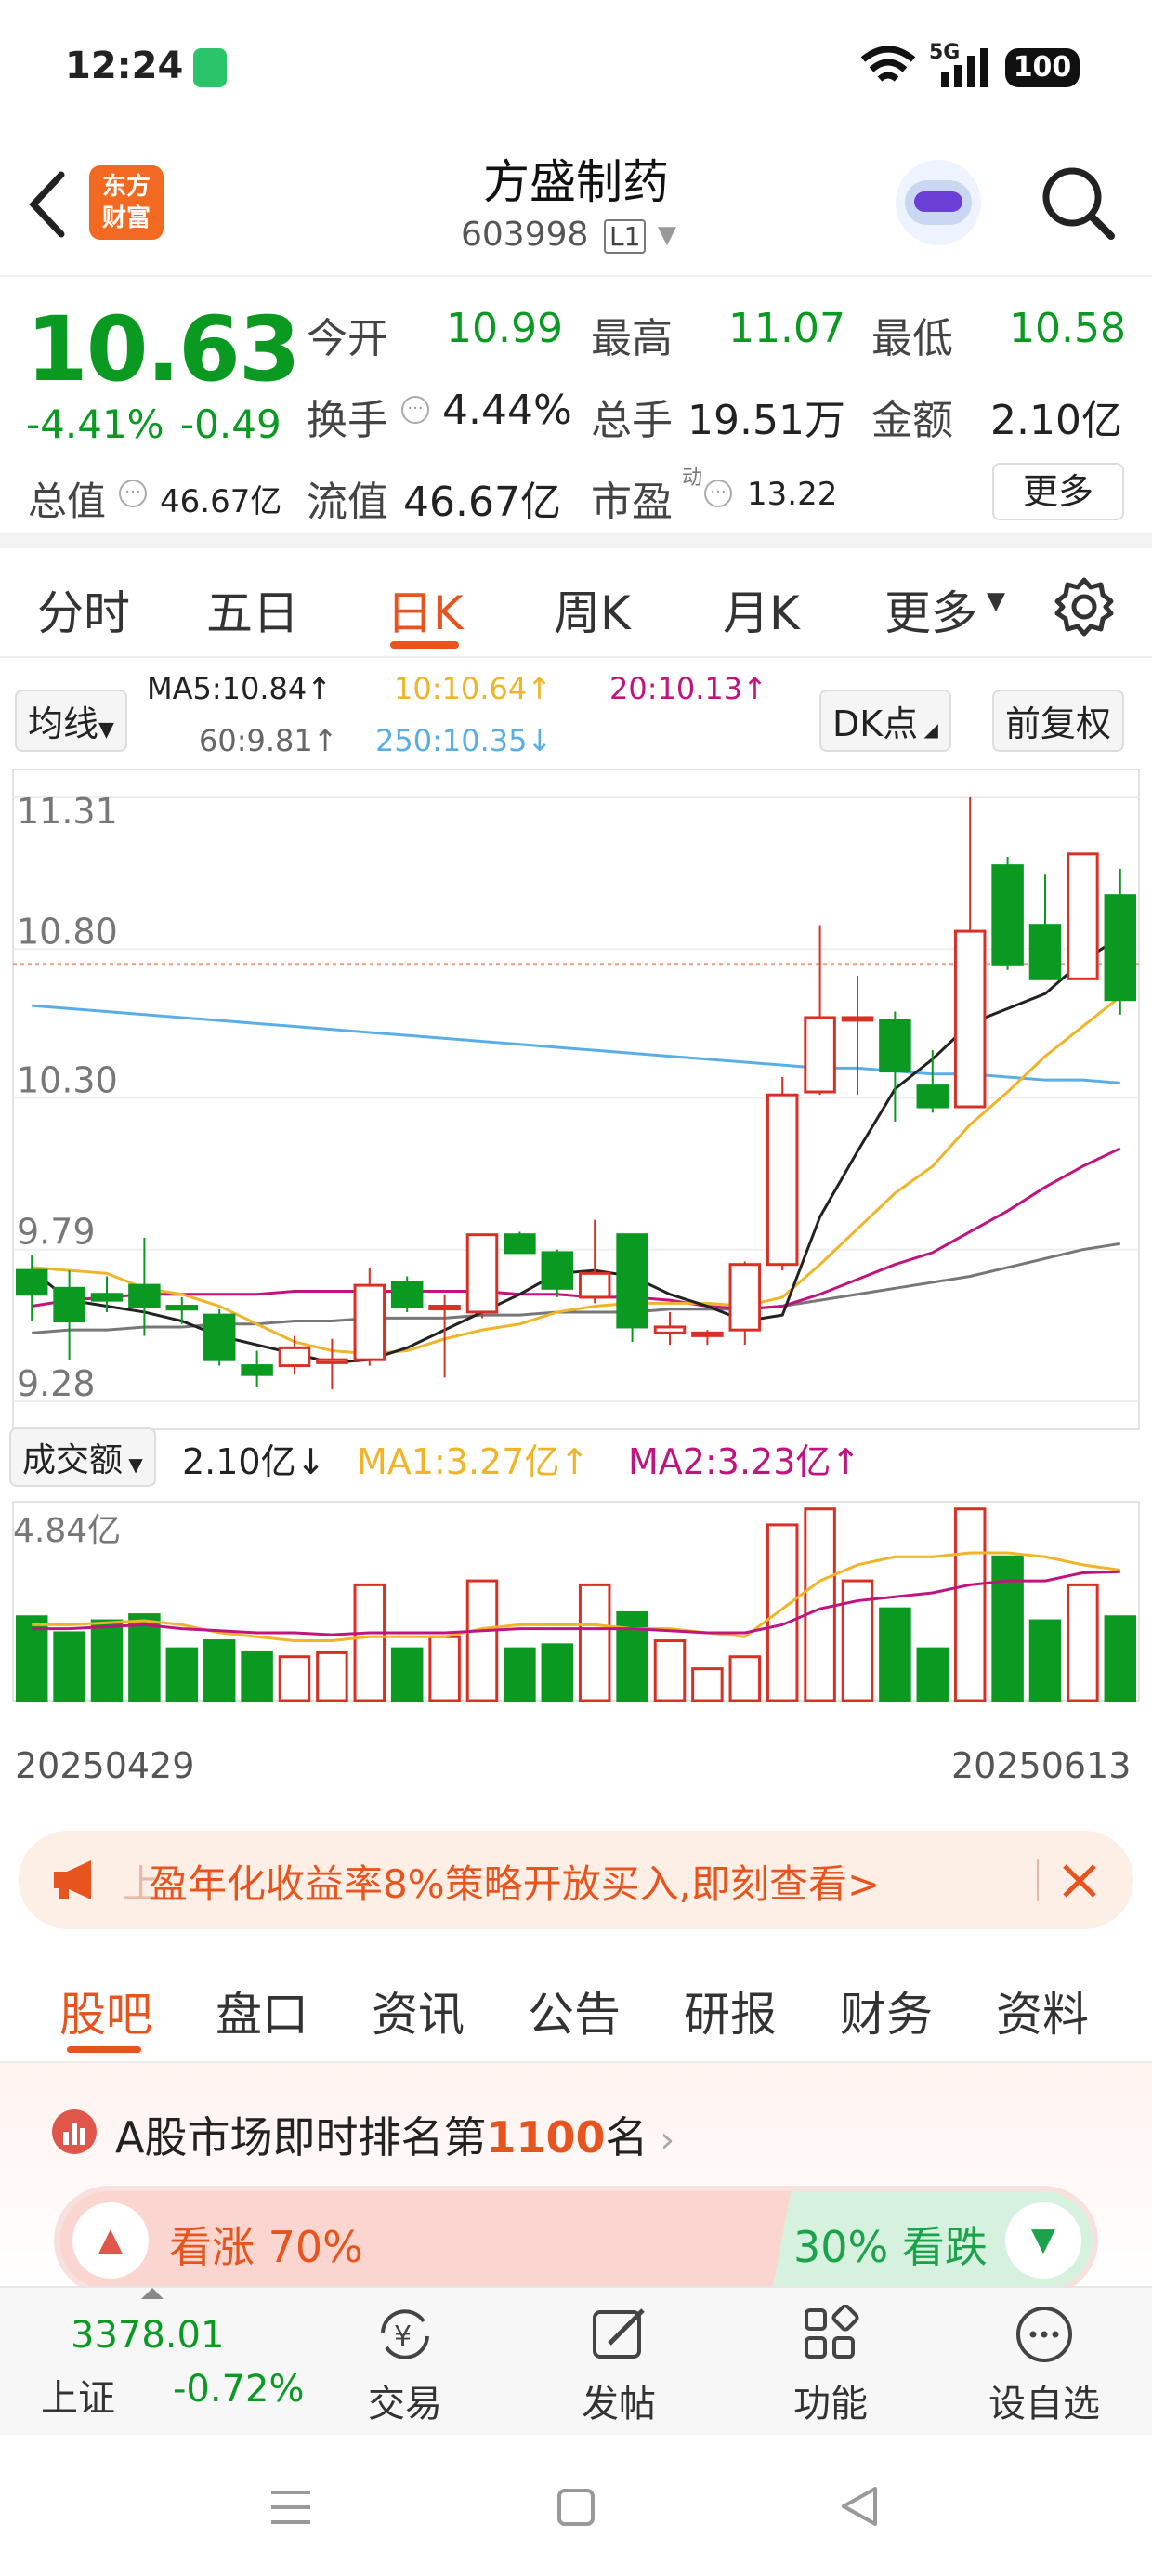  I want to click on tab-news: 资讯, so click(418, 2011).